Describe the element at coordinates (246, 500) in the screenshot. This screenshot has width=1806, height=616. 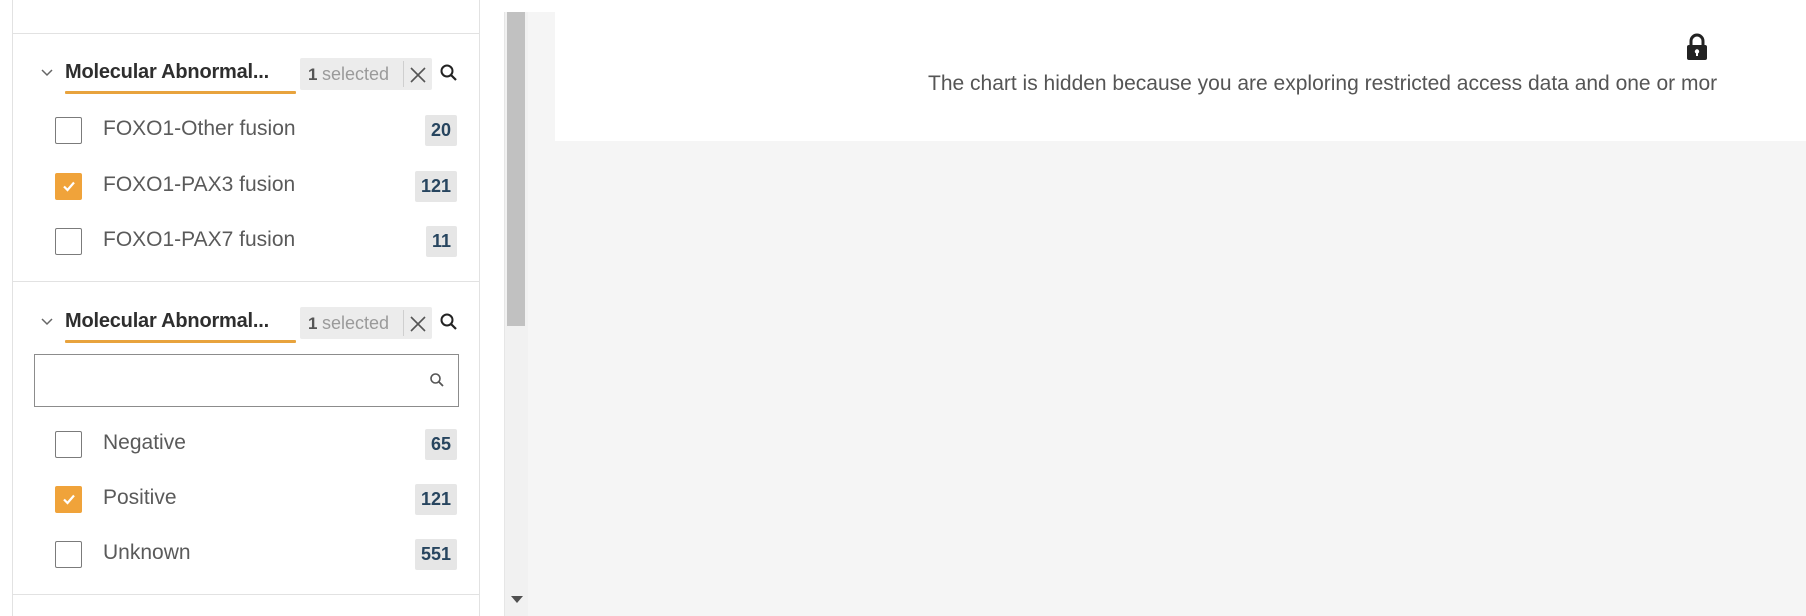
I see `list-item: Positive 121` at that location.